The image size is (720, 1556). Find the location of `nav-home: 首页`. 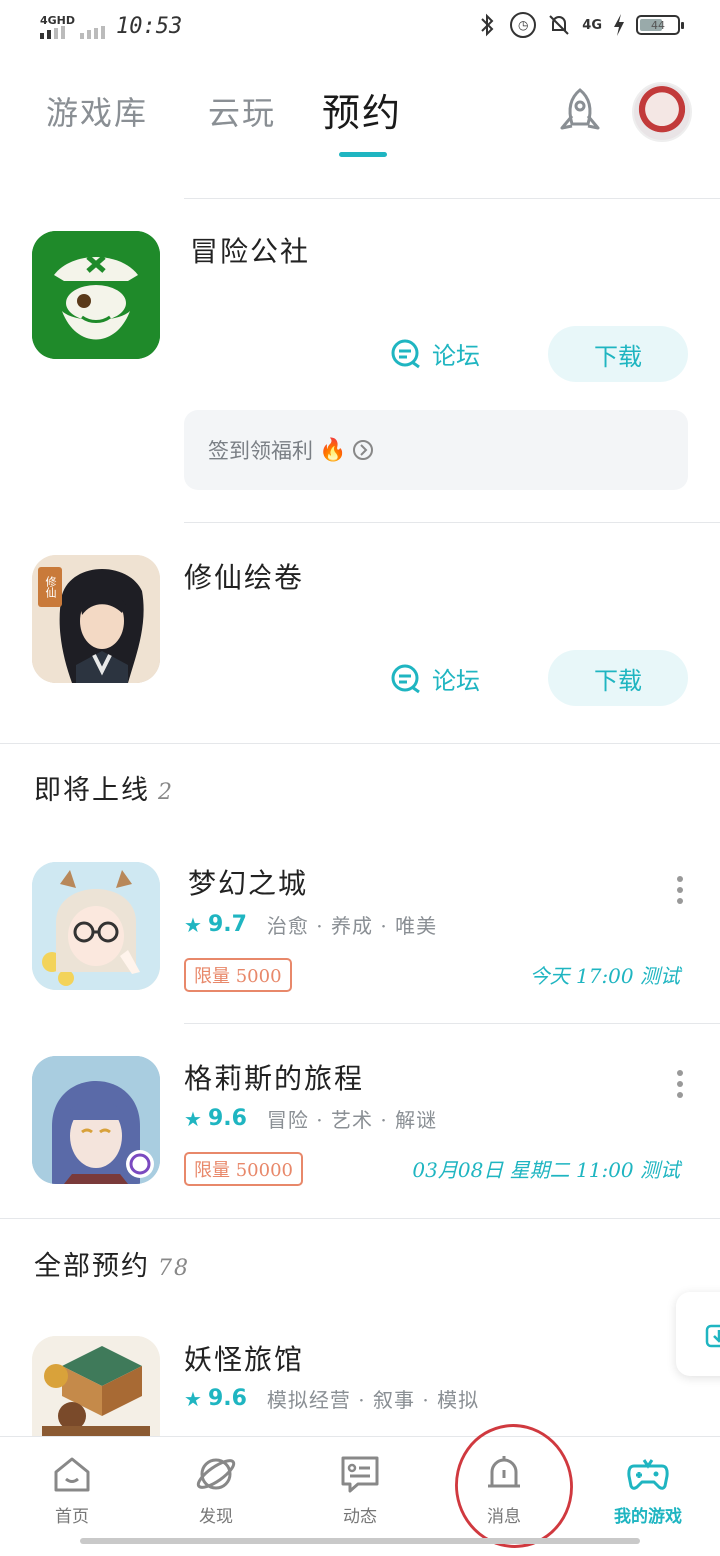

nav-home: 首页 is located at coordinates (72, 1489).